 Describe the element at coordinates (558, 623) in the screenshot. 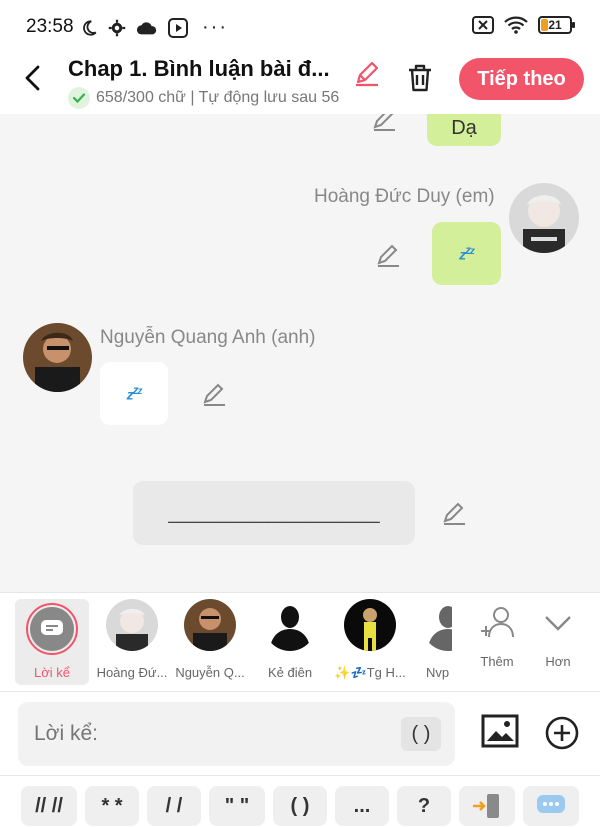

I see `chevron-down-icon` at that location.